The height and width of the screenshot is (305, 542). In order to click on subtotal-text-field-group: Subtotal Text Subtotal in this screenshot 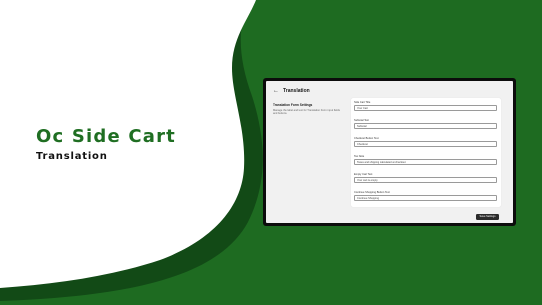, I will do `click(425, 124)`.